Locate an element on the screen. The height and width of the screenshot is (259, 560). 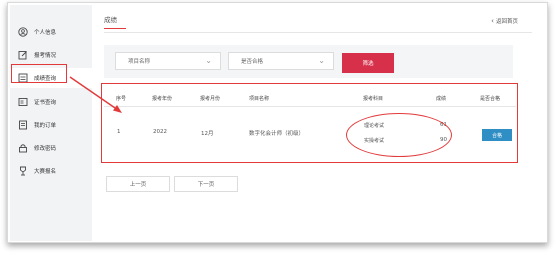
sidebar-item-label: 大赛报名 is located at coordinates (45, 172).